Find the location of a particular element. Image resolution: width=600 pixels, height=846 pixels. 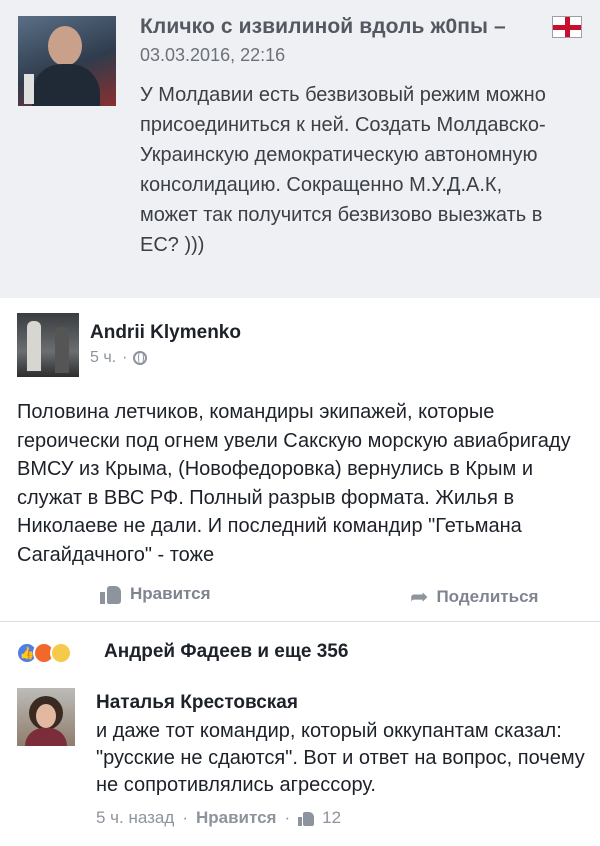

quoted-timestamp: 03.03.2016, 22:16 is located at coordinates (213, 55).